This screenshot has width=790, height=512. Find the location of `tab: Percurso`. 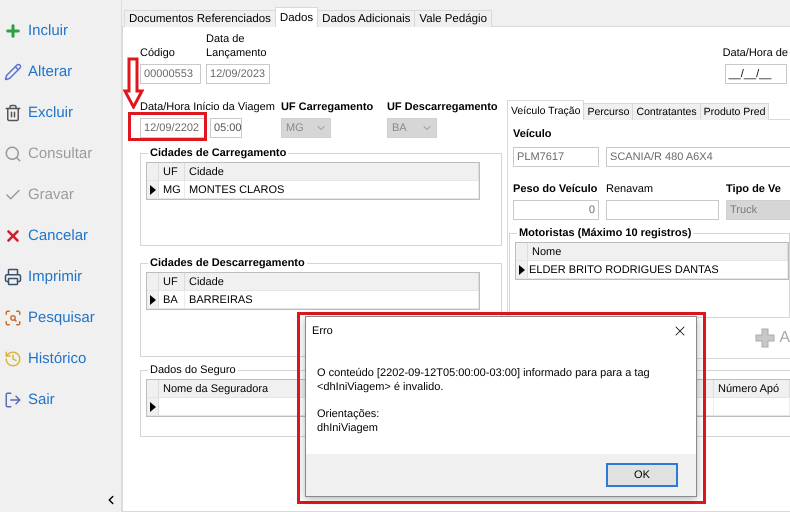

tab: Percurso is located at coordinates (608, 111).